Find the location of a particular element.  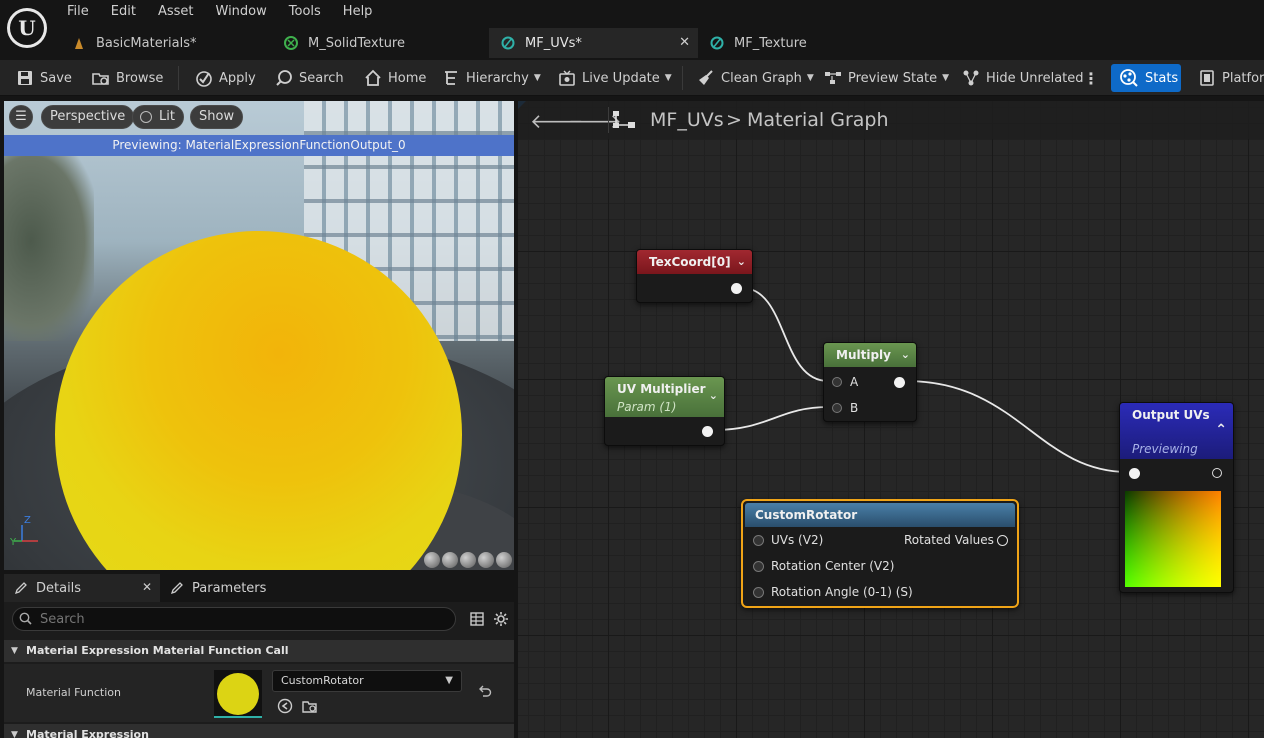

table-view-icon is located at coordinates (477, 619).